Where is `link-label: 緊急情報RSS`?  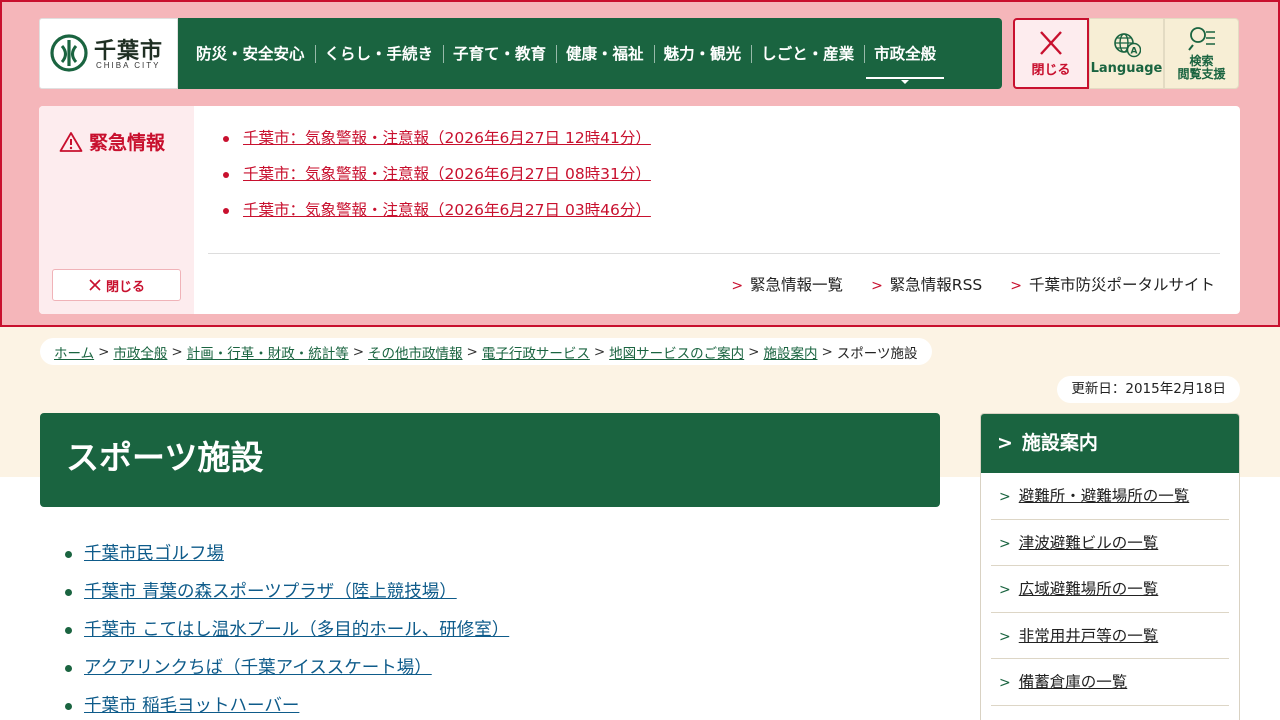
link-label: 緊急情報RSS is located at coordinates (936, 285).